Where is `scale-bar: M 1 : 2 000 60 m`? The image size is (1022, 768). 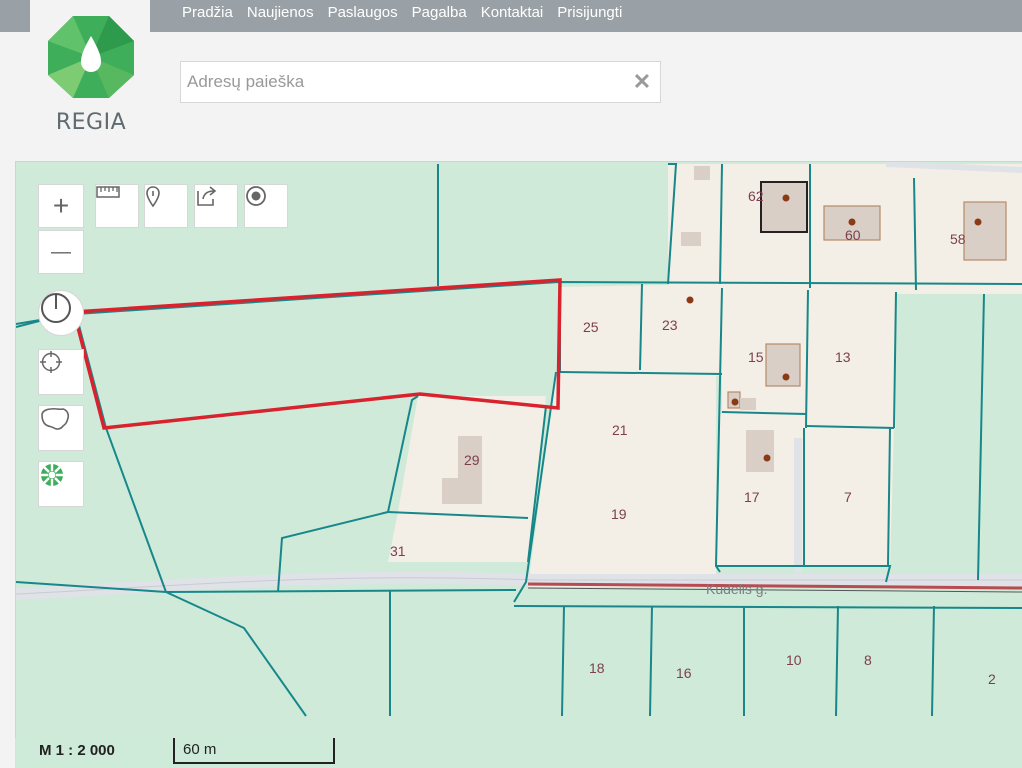 scale-bar: M 1 : 2 000 60 m is located at coordinates (175, 753).